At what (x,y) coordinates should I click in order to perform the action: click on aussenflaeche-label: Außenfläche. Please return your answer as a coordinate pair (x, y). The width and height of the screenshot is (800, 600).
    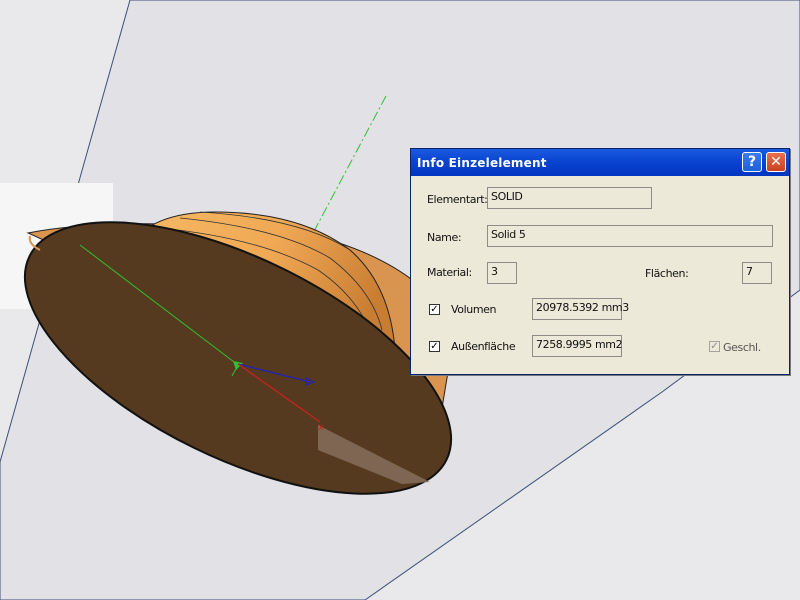
    Looking at the image, I should click on (483, 346).